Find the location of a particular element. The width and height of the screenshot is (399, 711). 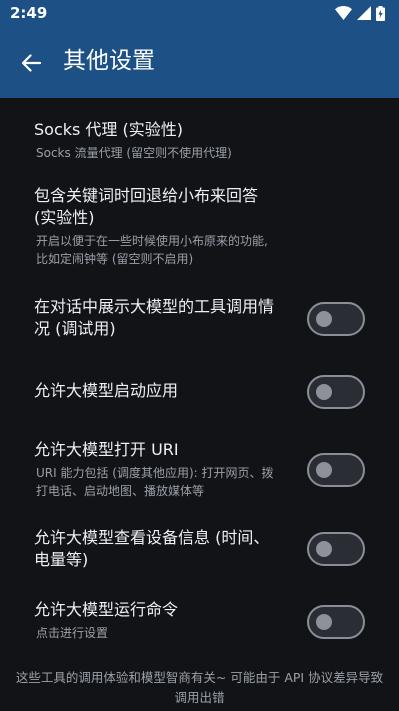

setting-subtitle: URI 能力包括 (调度其他应用): 打开网页、拨打电话、启动地图、播放媒体等 is located at coordinates (155, 482).